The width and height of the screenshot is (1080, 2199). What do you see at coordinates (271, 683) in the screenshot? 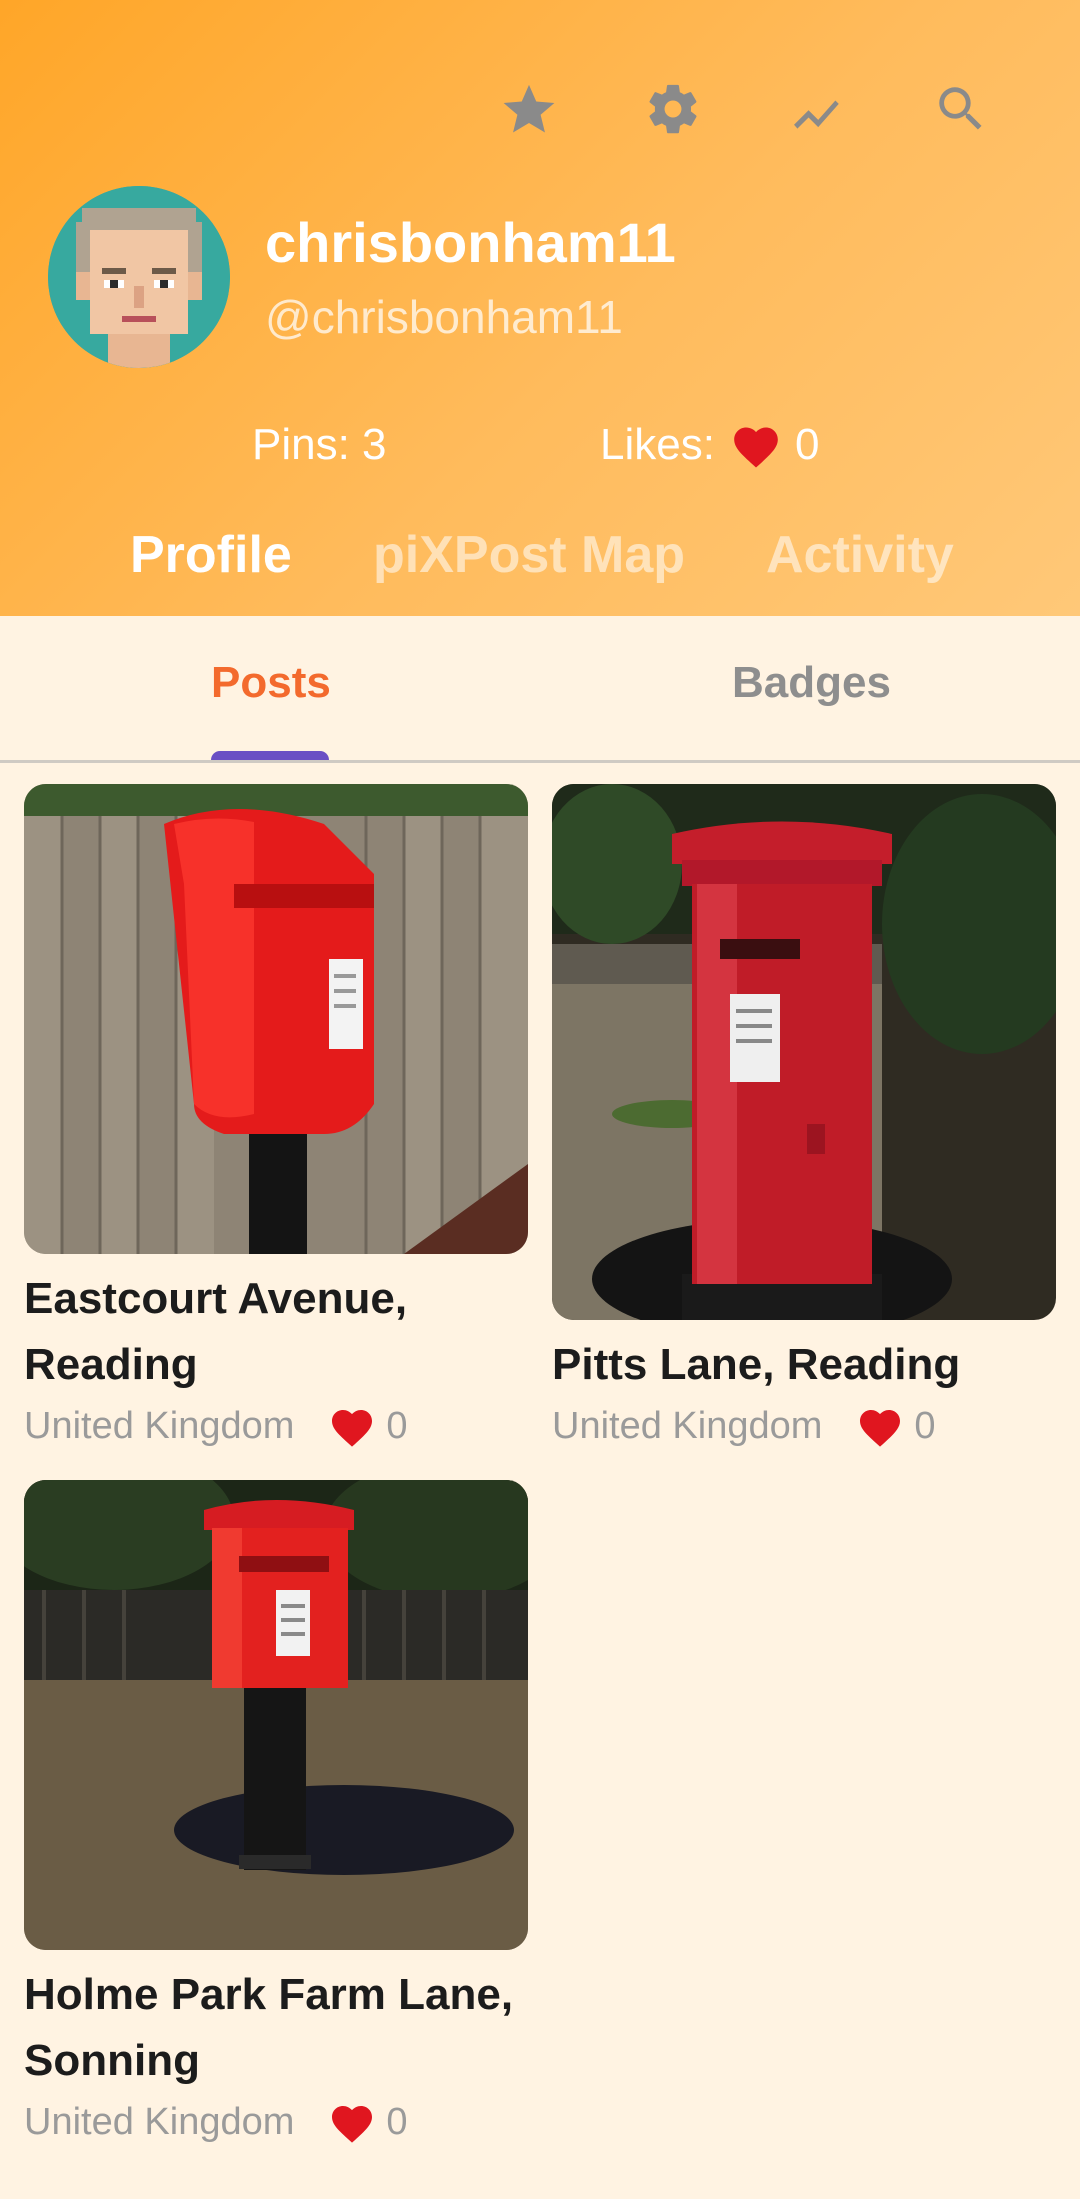
I see `tab-posts: Posts` at bounding box center [271, 683].